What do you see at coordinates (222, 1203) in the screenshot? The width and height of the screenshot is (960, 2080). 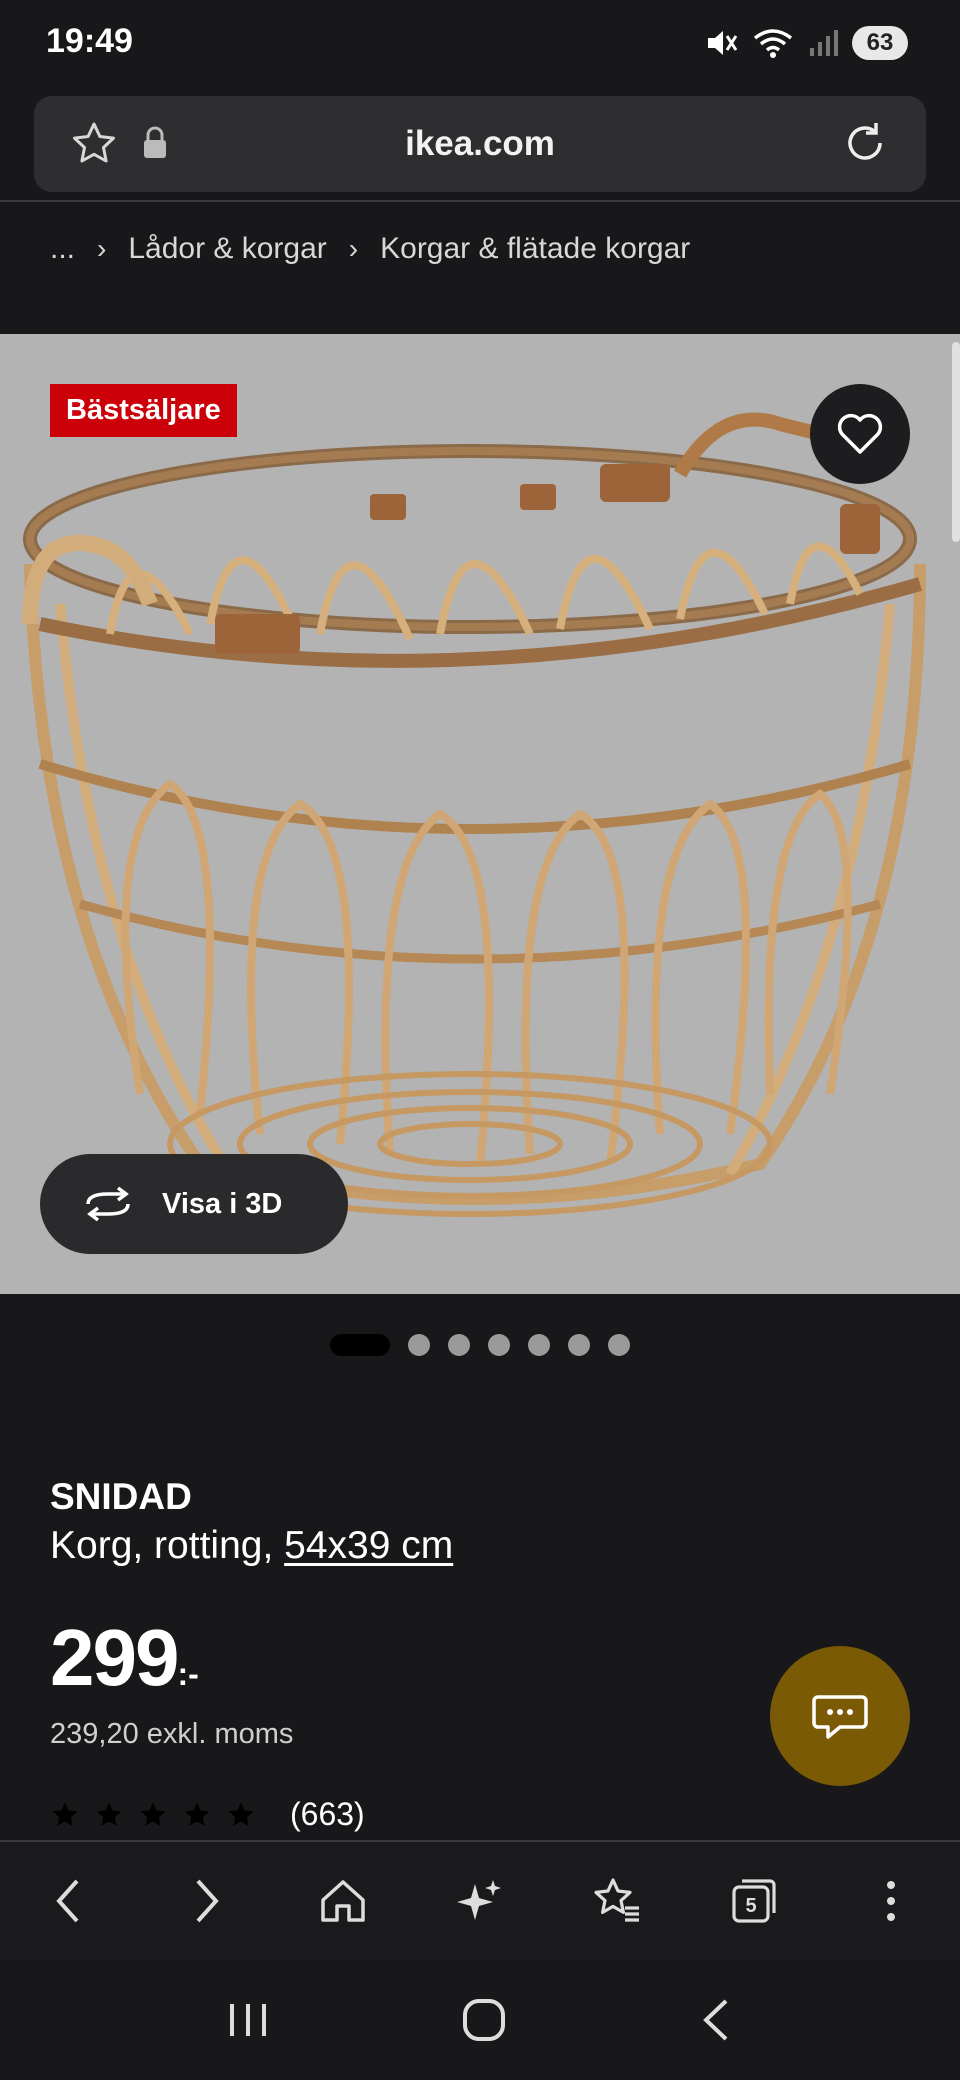 I see `view-3d-label: Visa i 3D` at bounding box center [222, 1203].